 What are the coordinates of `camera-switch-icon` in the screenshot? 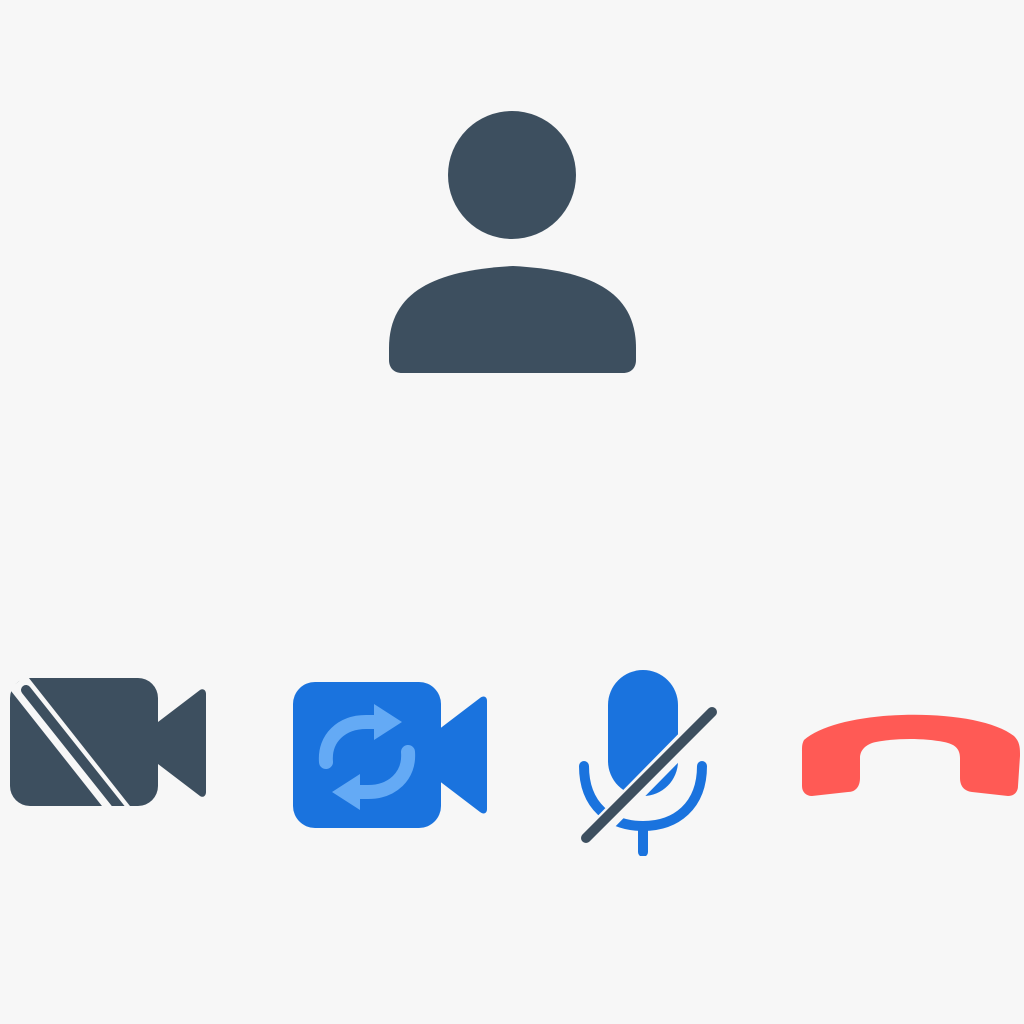 It's located at (390, 755).